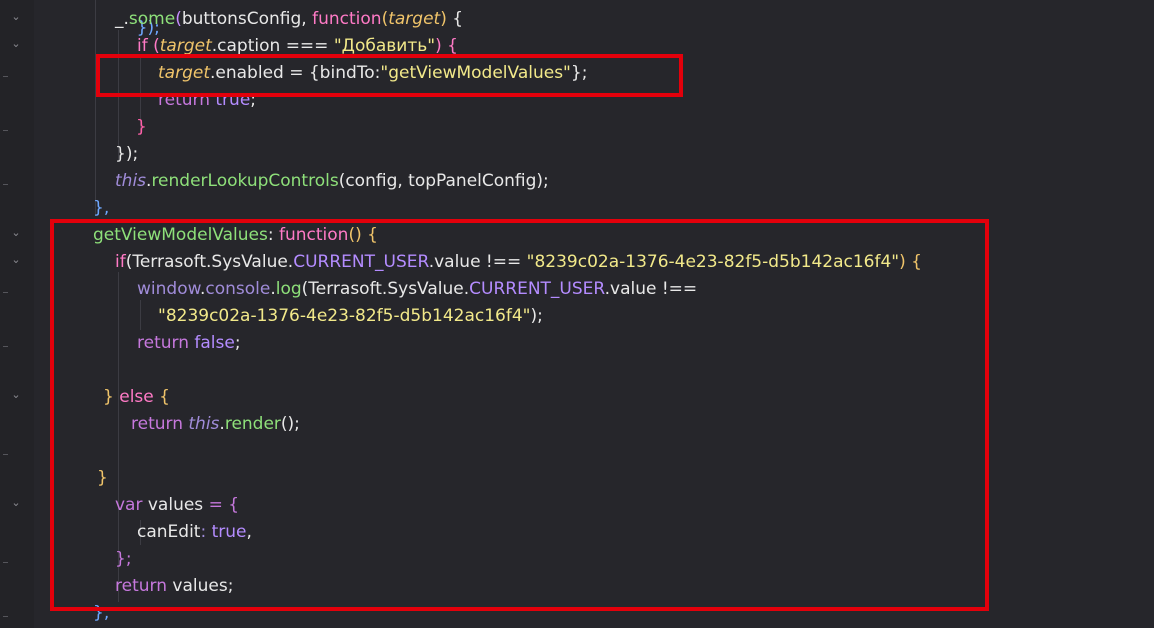 The image size is (1154, 628). What do you see at coordinates (290, 424) in the screenshot?
I see `code-token: ();` at bounding box center [290, 424].